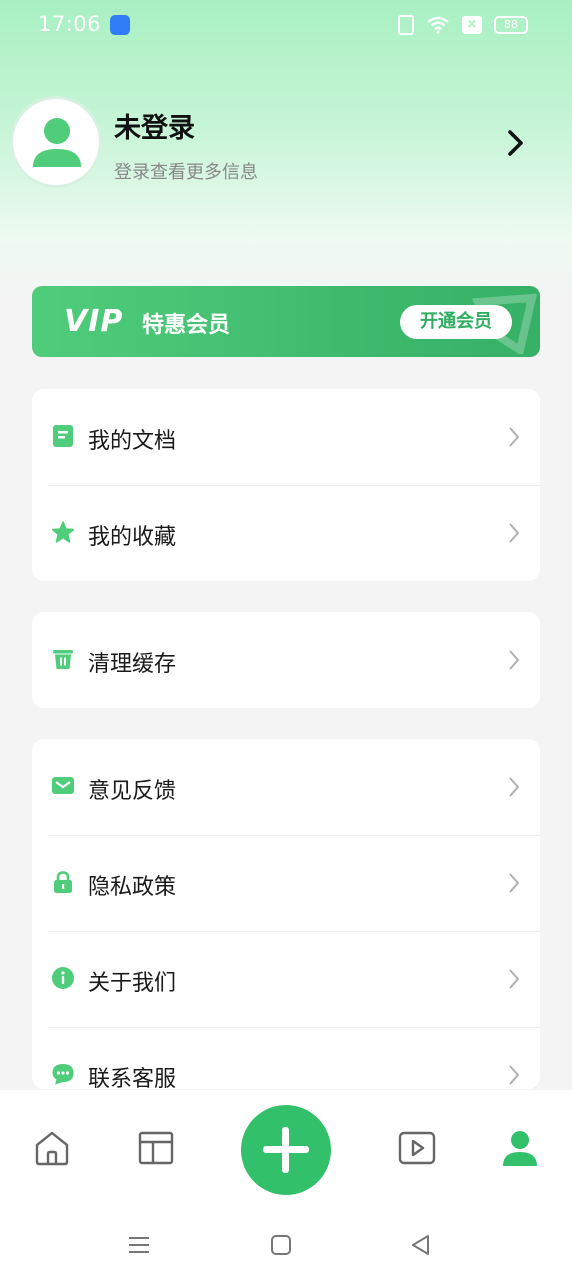 Image resolution: width=572 pixels, height=1280 pixels. Describe the element at coordinates (156, 1148) in the screenshot. I see `layout-icon` at that location.